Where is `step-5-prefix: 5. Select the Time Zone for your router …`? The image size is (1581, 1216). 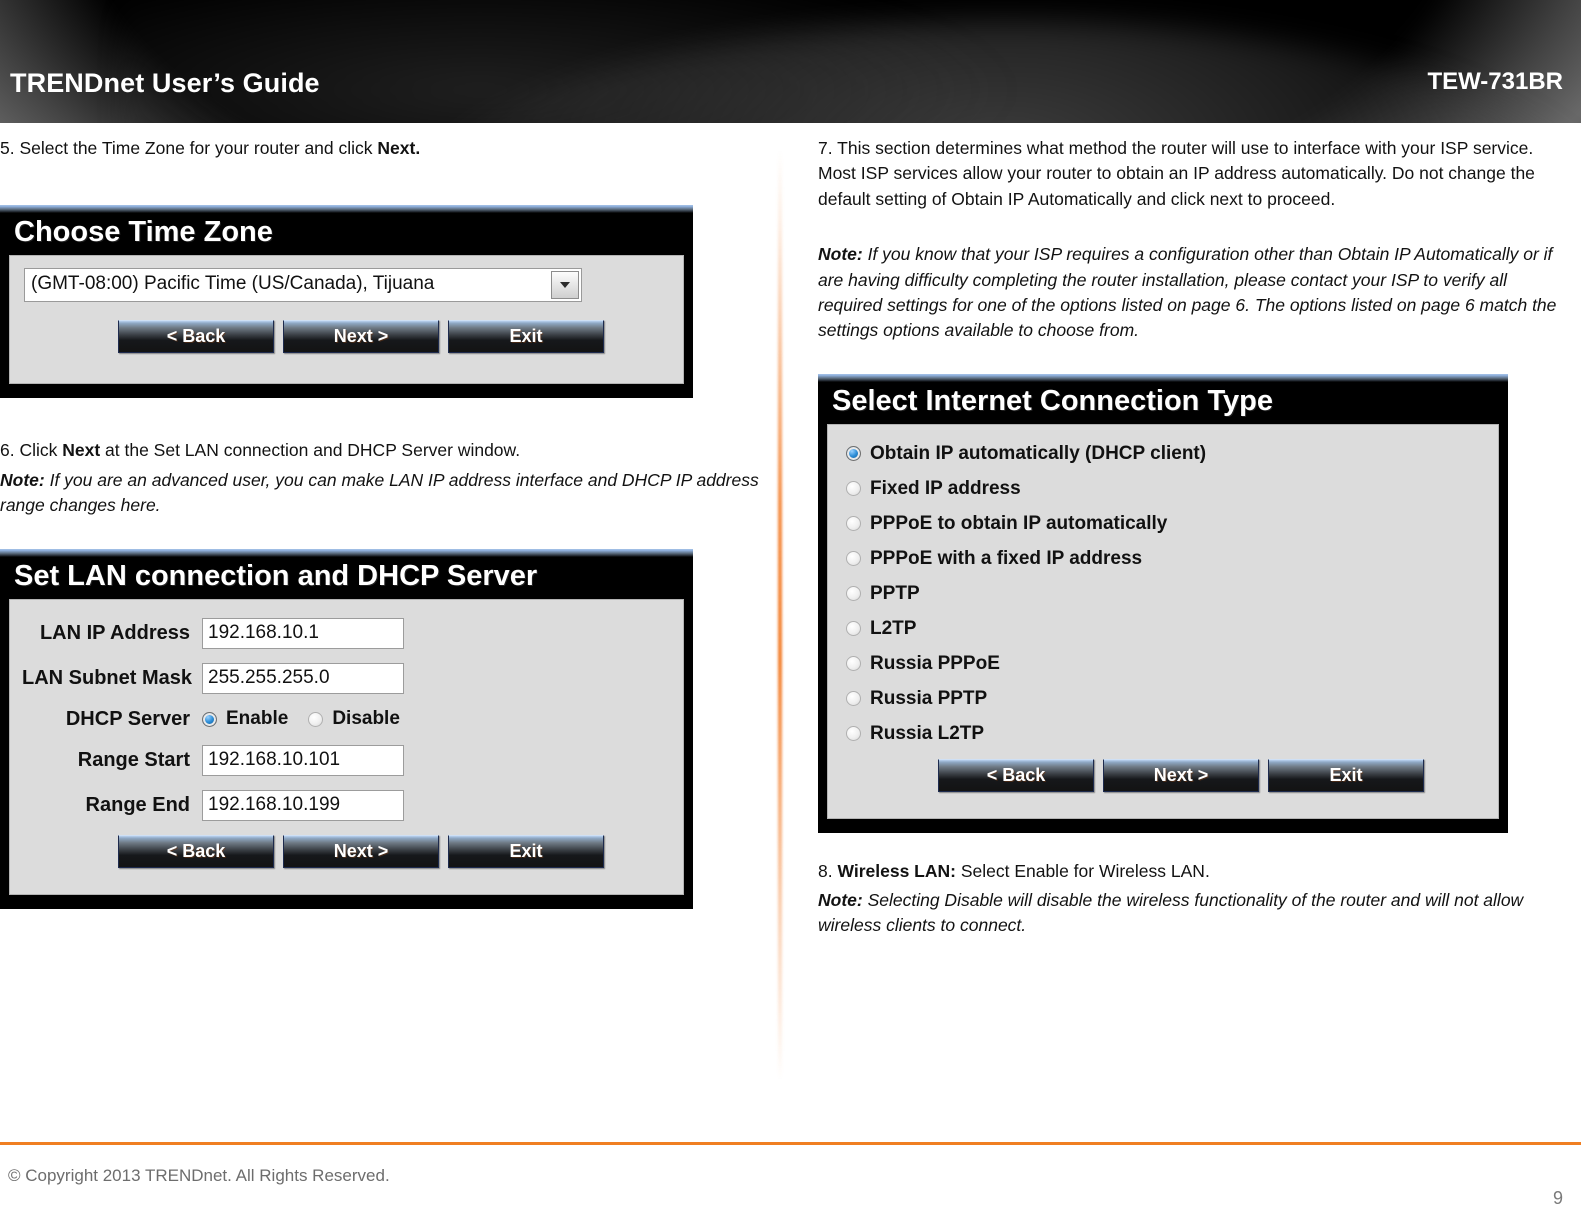 step-5-prefix: 5. Select the Time Zone for your router … is located at coordinates (189, 148).